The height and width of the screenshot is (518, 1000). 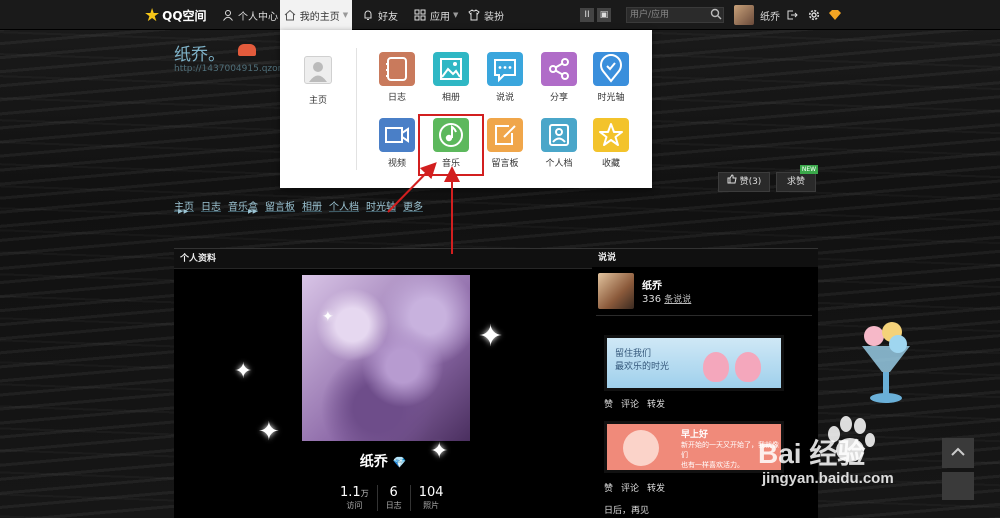 I want to click on app-blog: 日志, so click(x=397, y=77).